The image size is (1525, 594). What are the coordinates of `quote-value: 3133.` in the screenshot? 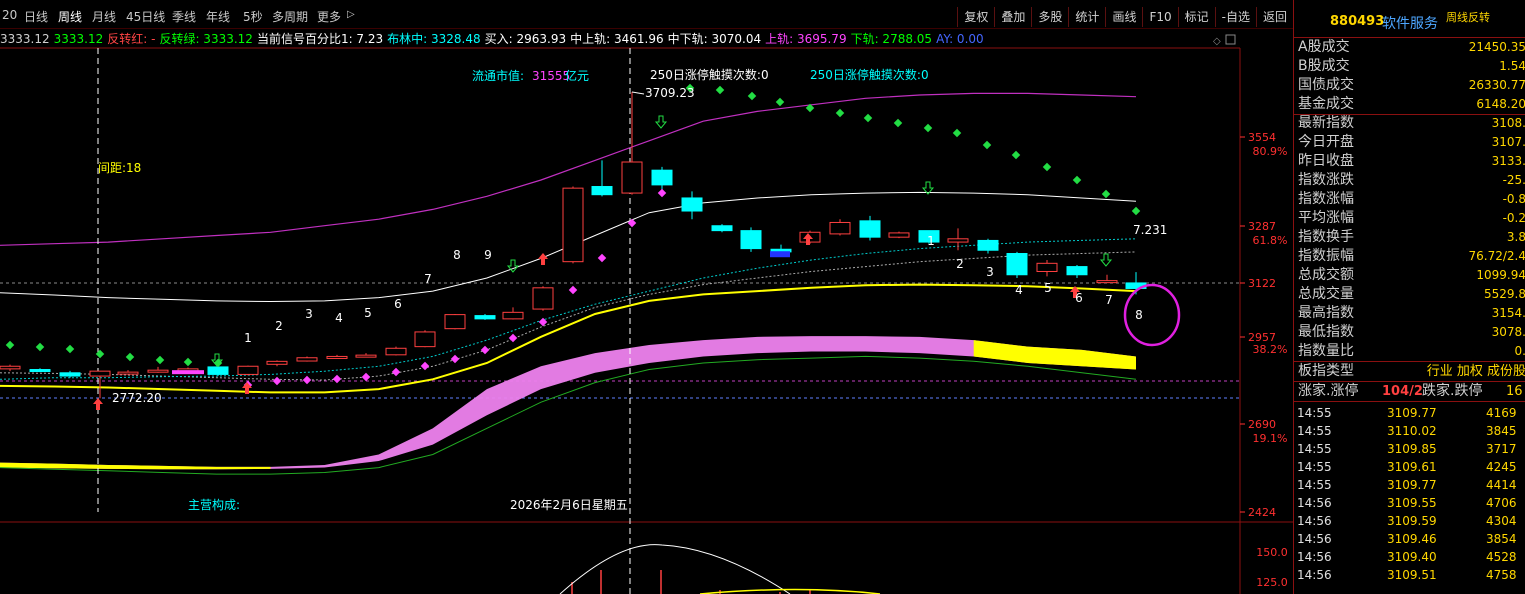 It's located at (1508, 161).